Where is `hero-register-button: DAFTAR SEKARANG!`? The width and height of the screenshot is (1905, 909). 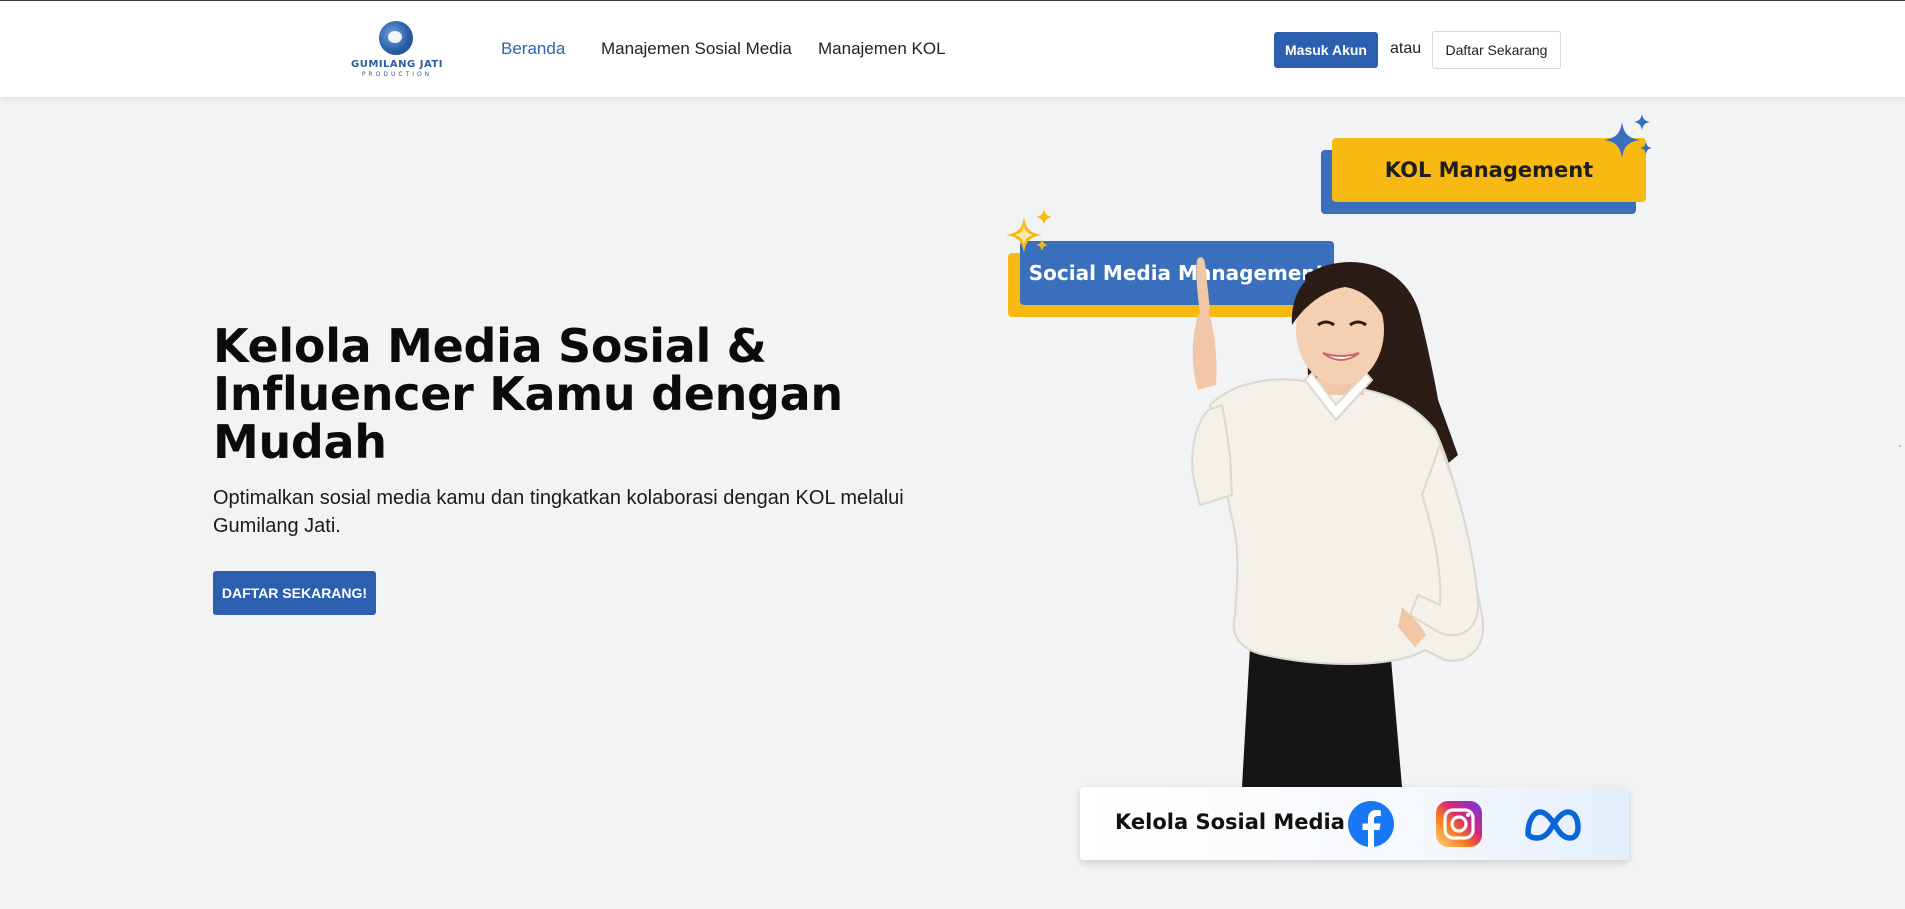
hero-register-button: DAFTAR SEKARANG! is located at coordinates (294, 593).